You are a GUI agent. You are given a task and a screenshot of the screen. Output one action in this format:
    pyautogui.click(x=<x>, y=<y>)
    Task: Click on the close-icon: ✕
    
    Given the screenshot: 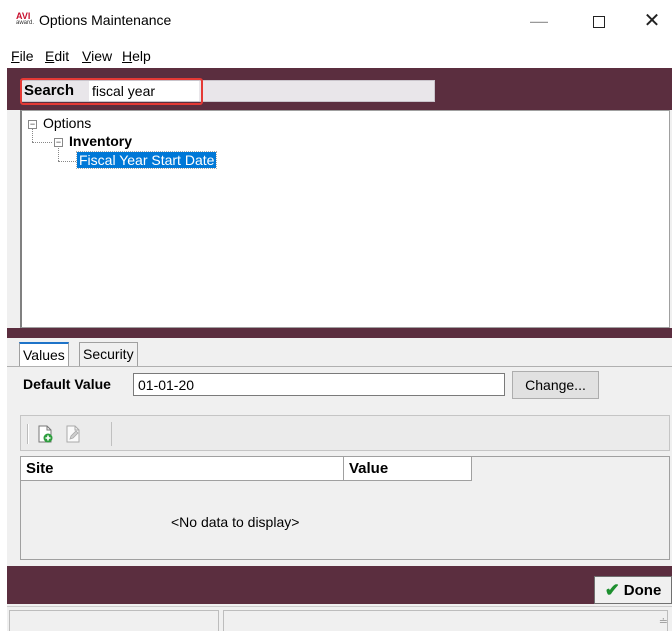 What is the action you would take?
    pyautogui.click(x=652, y=21)
    